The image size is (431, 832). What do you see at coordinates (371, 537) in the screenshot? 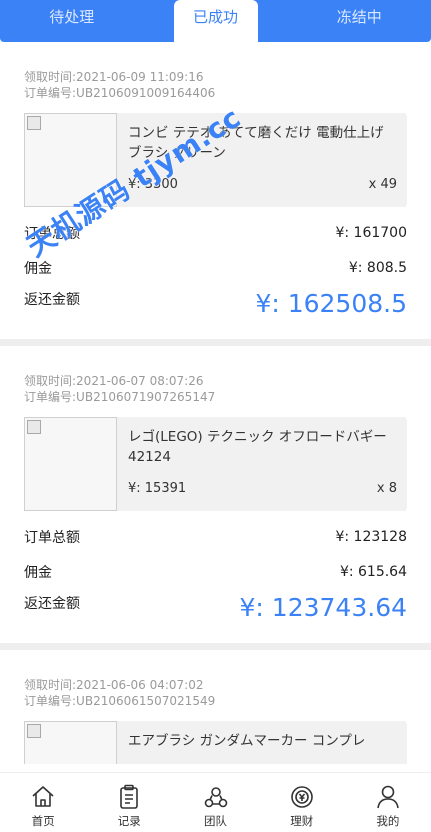
I see `order-total-value: ¥: 123128` at bounding box center [371, 537].